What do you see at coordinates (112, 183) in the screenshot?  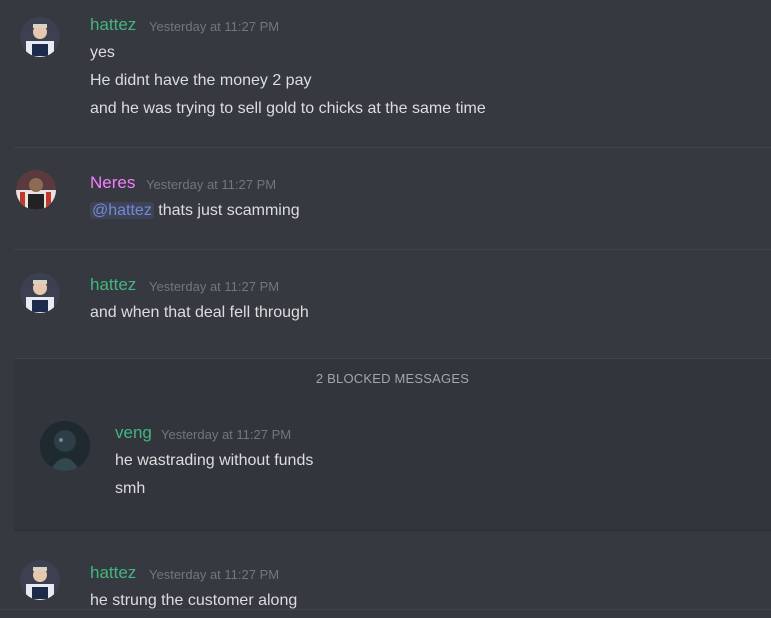 I see `author-name: Neres` at bounding box center [112, 183].